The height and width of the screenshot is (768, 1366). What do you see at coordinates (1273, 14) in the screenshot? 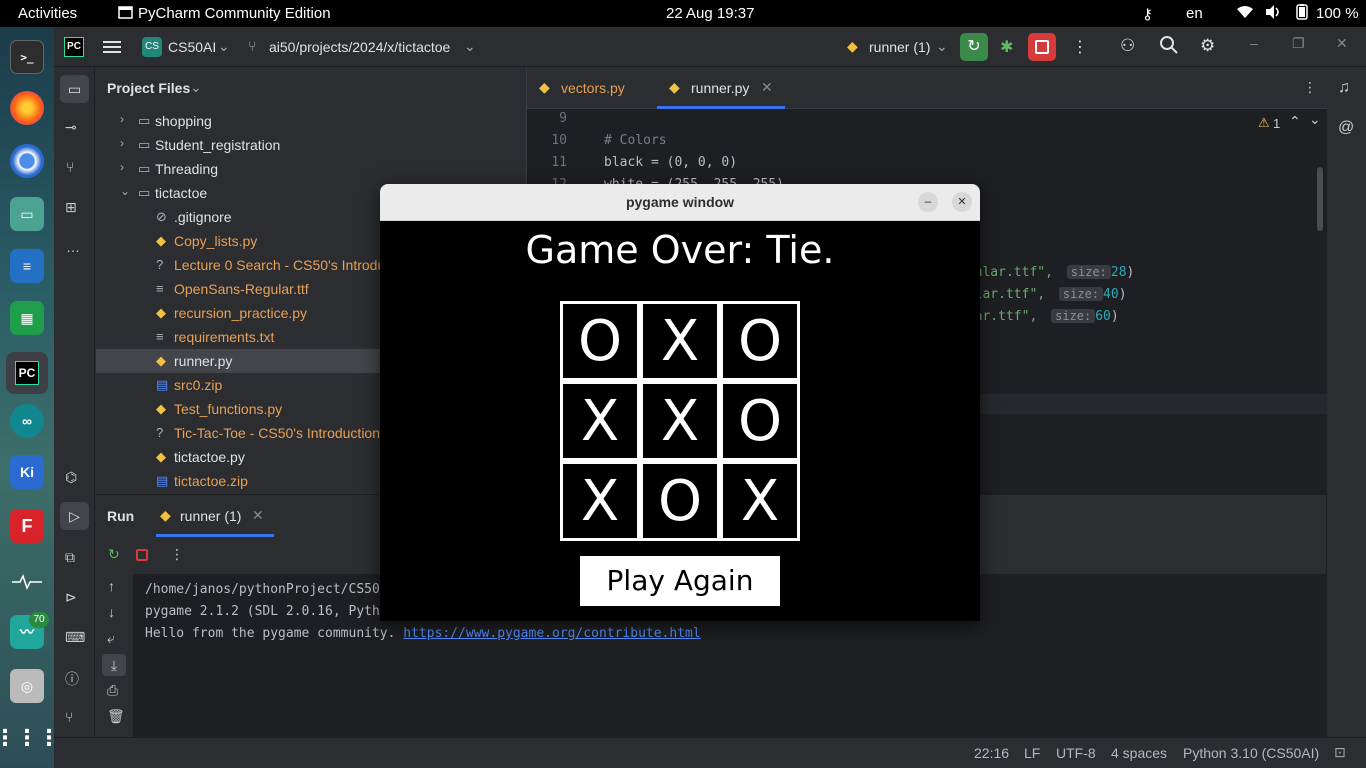
I see `volume-icon` at bounding box center [1273, 14].